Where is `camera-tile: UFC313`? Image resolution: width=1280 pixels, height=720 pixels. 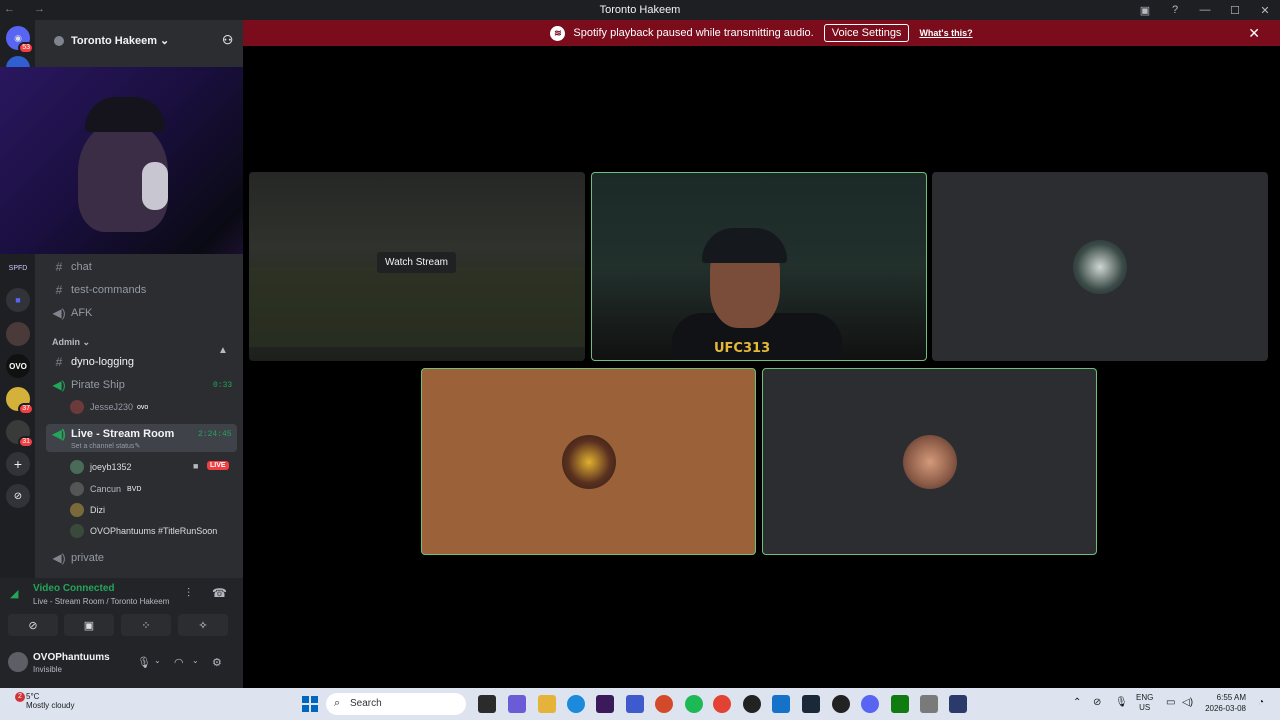 camera-tile: UFC313 is located at coordinates (759, 266).